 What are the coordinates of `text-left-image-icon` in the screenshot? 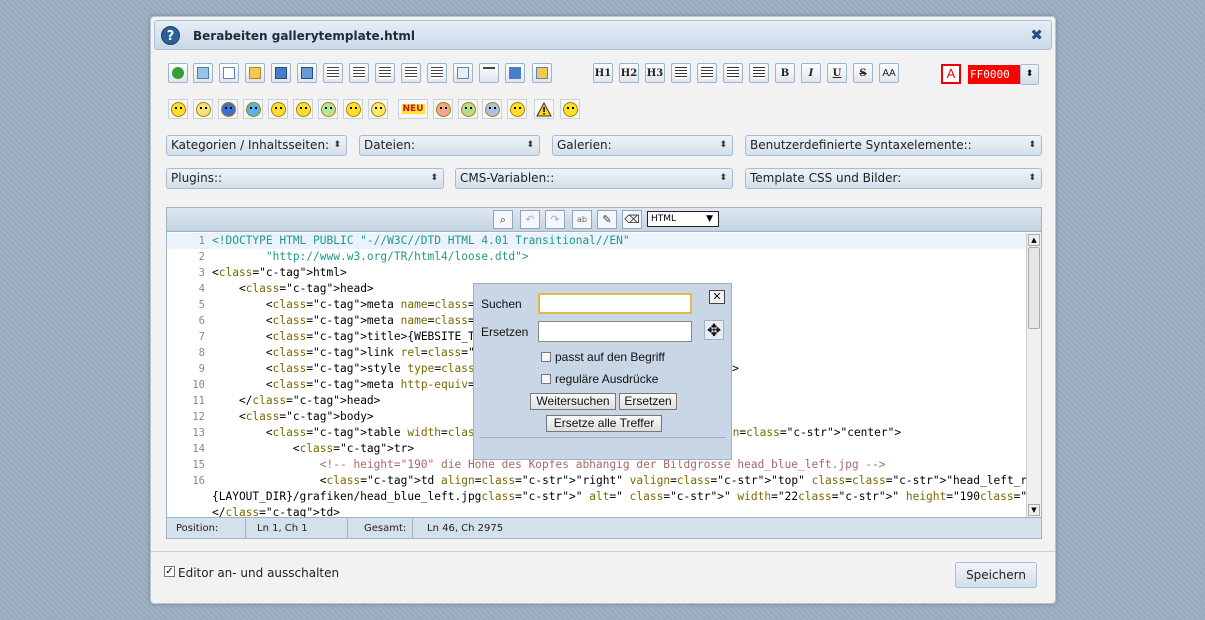 It's located at (333, 73).